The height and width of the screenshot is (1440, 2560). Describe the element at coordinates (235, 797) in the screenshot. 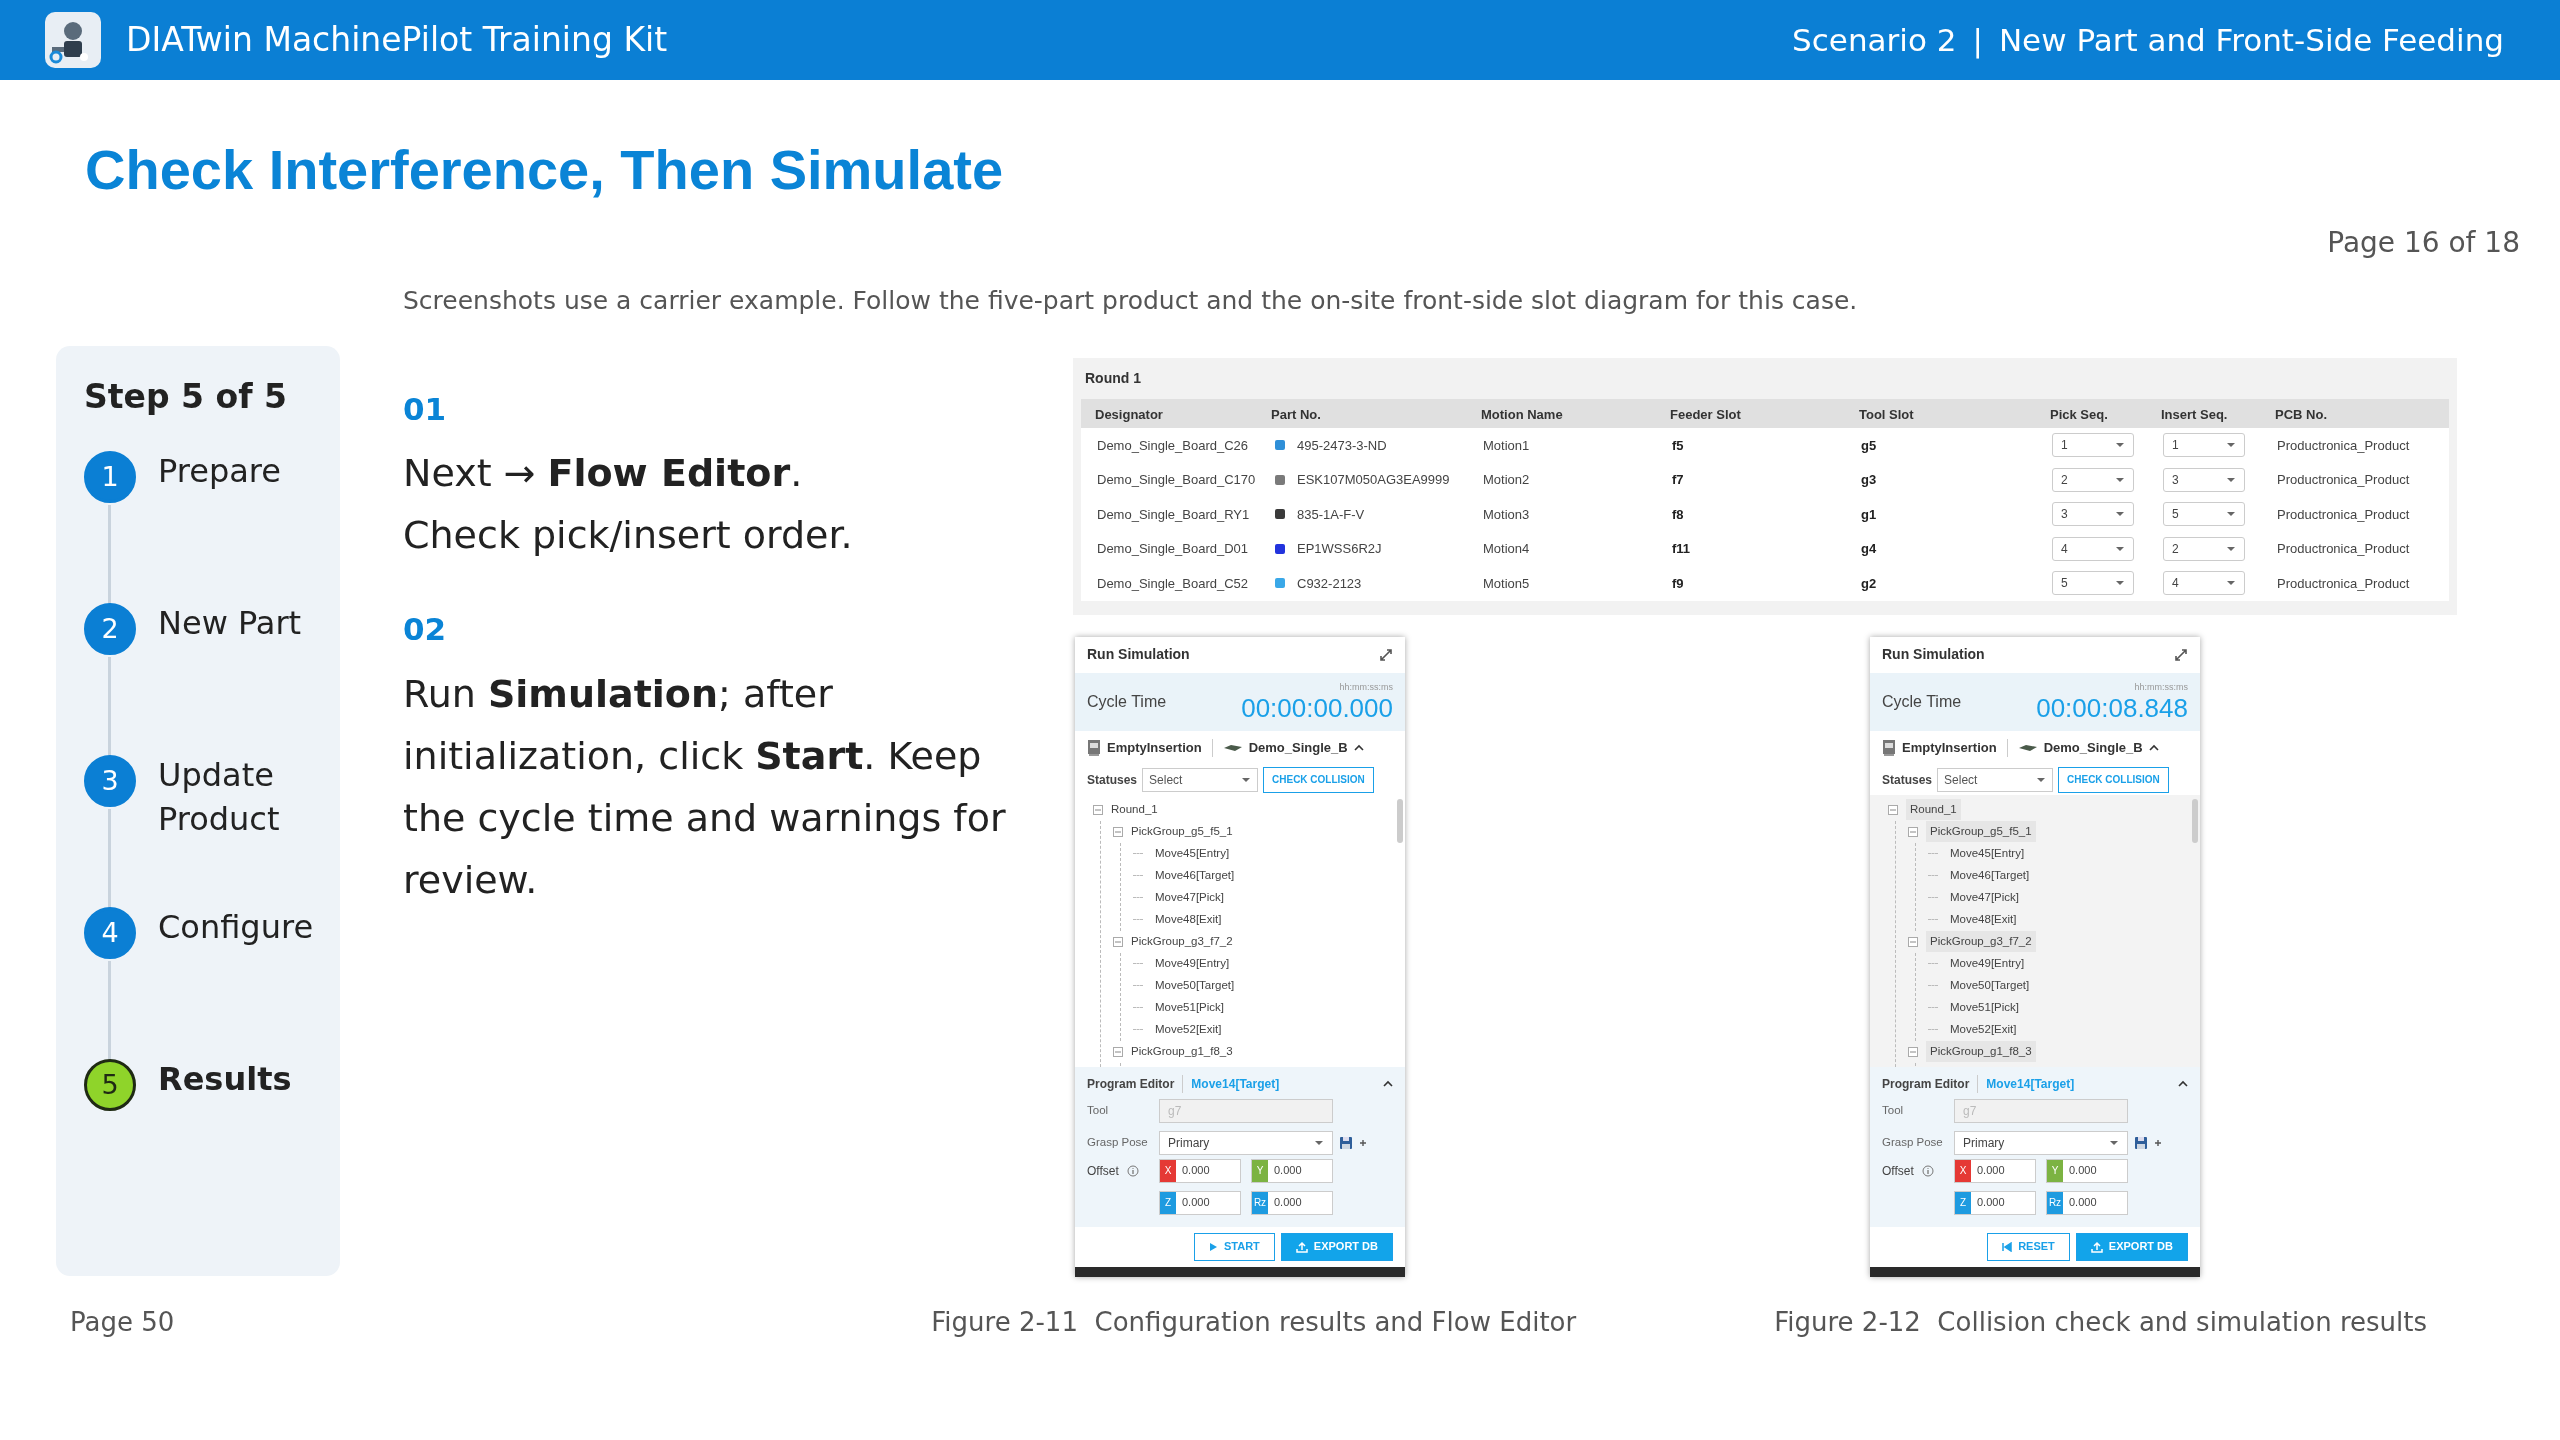

I see `step-label: Update Product` at that location.